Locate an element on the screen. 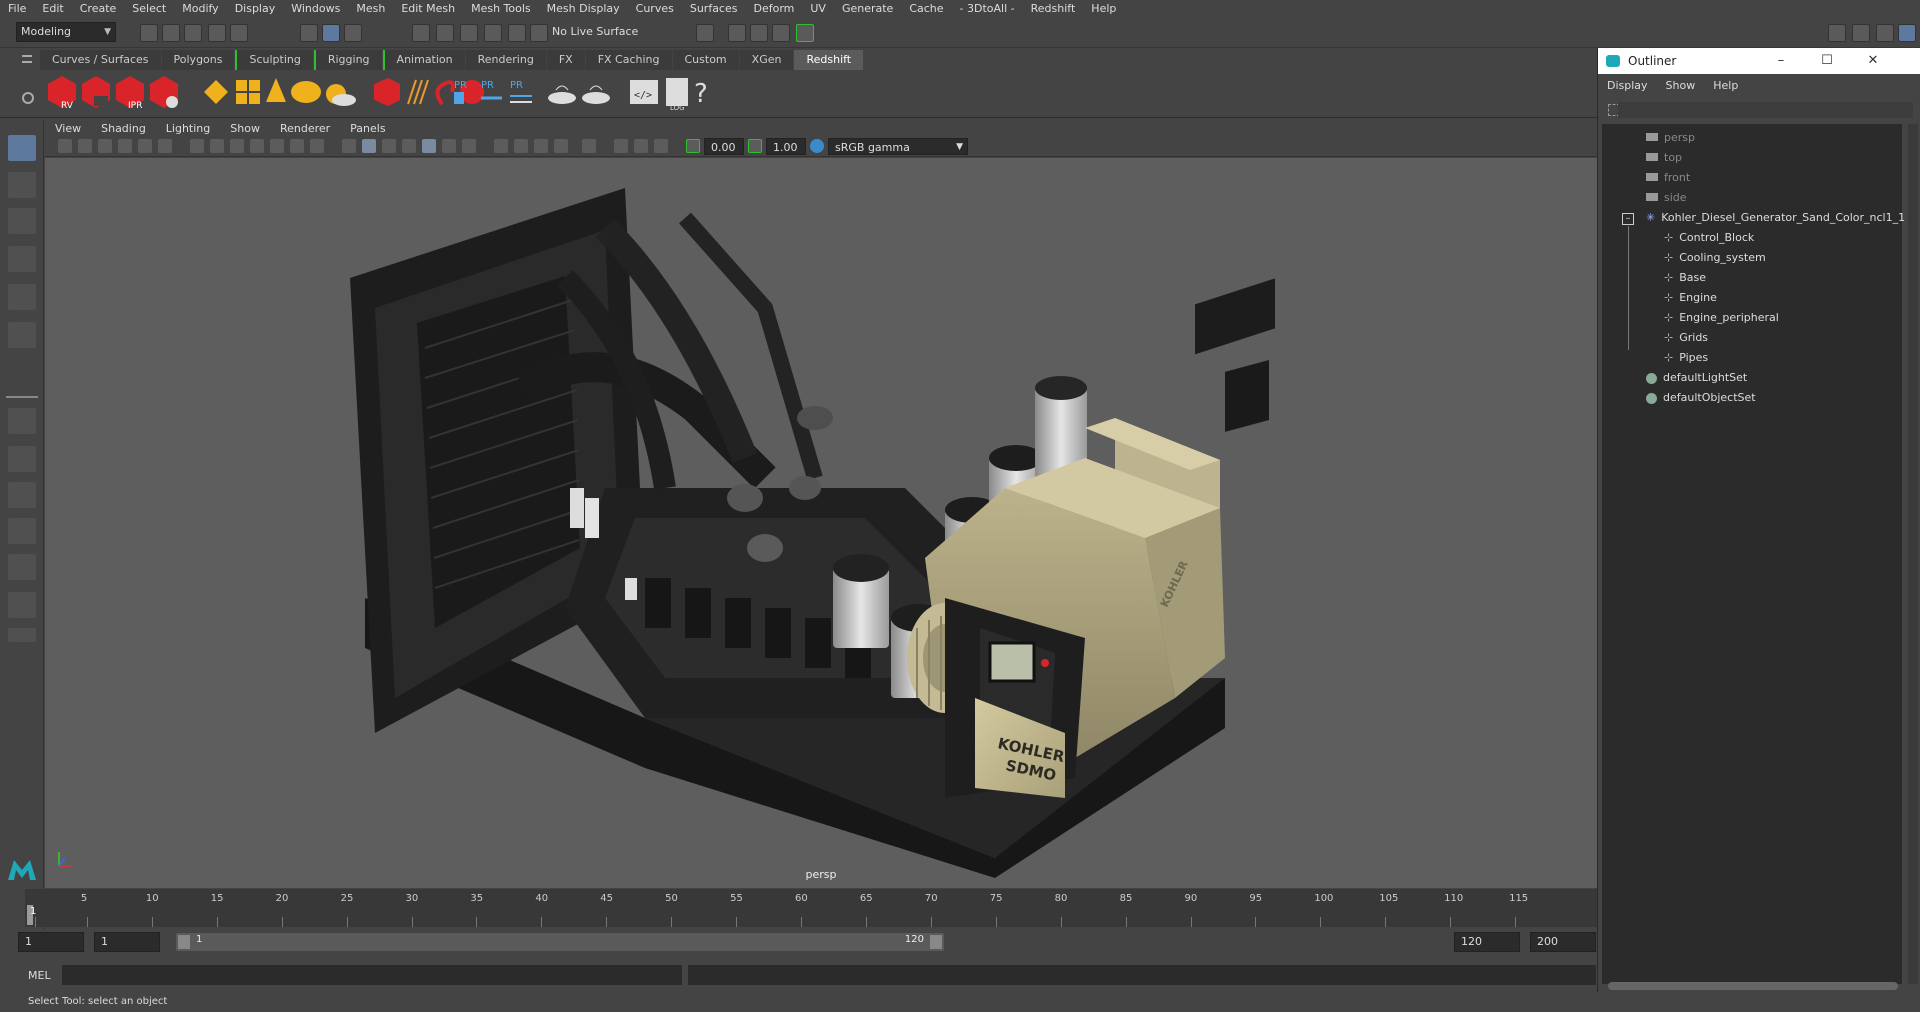 This screenshot has width=1920, height=1012. layout-options-icon is located at coordinates (22, 635).